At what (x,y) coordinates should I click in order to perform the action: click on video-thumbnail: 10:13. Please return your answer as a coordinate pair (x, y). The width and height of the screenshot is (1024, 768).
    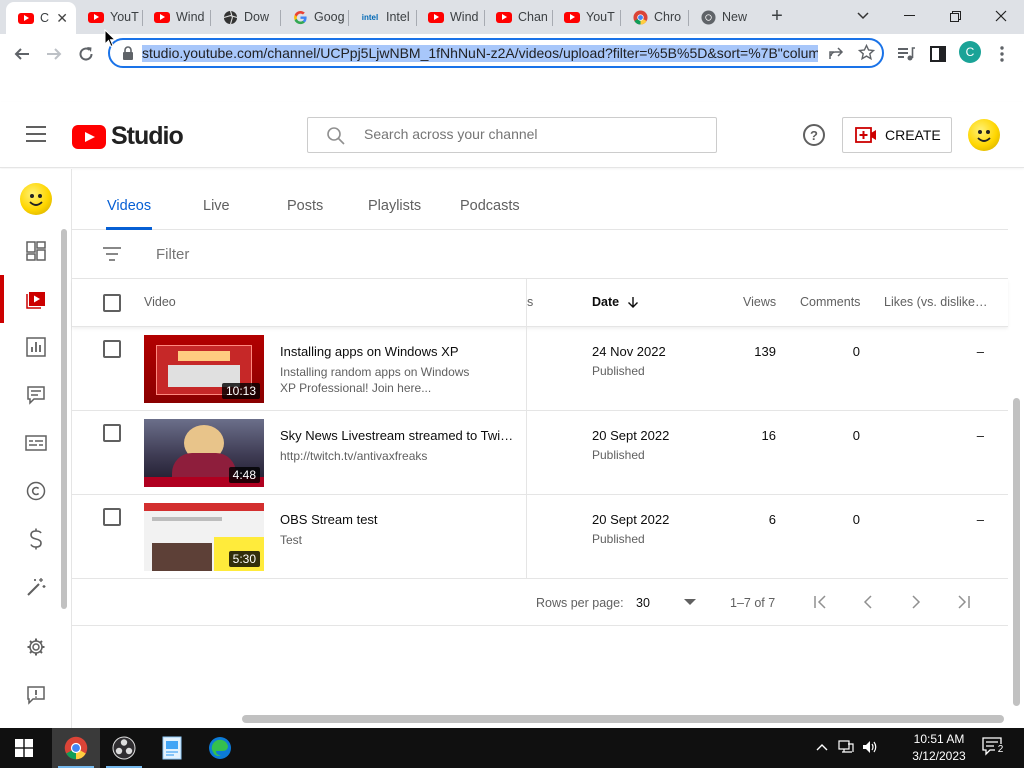
    Looking at the image, I should click on (204, 369).